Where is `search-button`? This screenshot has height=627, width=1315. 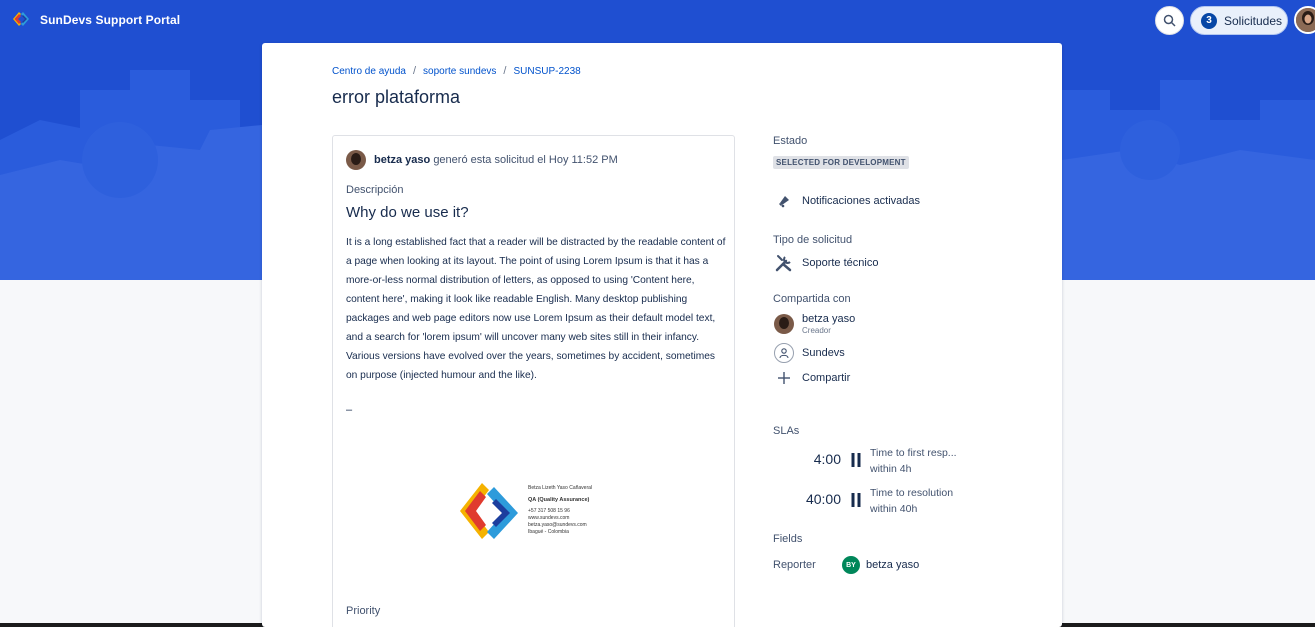 search-button is located at coordinates (1169, 20).